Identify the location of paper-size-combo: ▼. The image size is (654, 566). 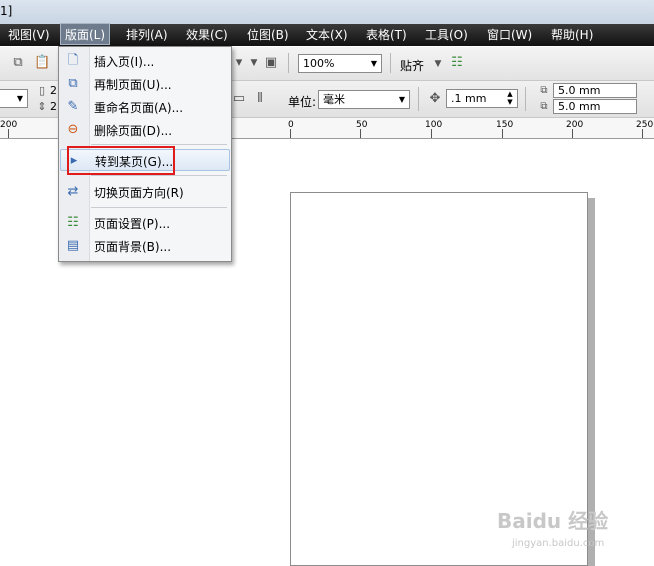
(14, 98).